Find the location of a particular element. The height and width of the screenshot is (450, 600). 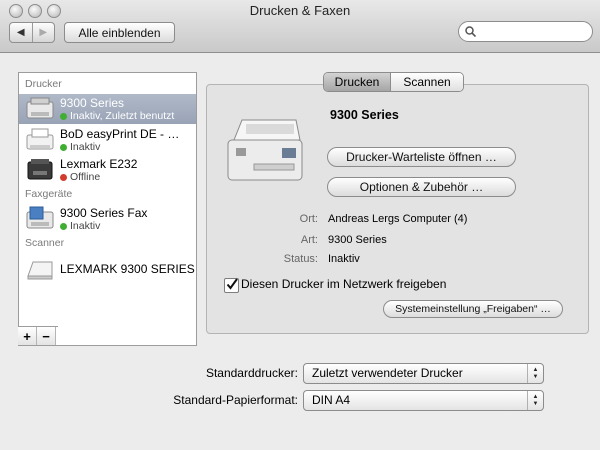

location-label: Ort: is located at coordinates (308, 219).